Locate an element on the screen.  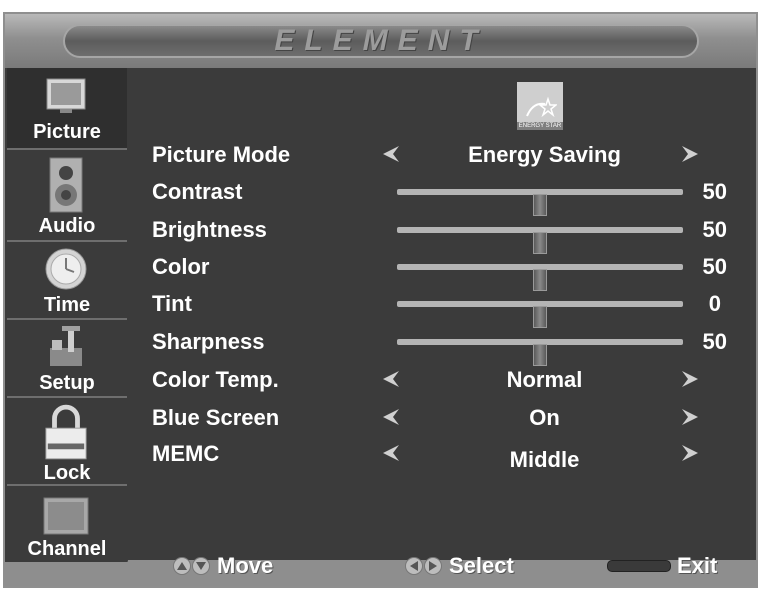
menu-row-brightness: Brightness 50 is located at coordinates (441, 234).